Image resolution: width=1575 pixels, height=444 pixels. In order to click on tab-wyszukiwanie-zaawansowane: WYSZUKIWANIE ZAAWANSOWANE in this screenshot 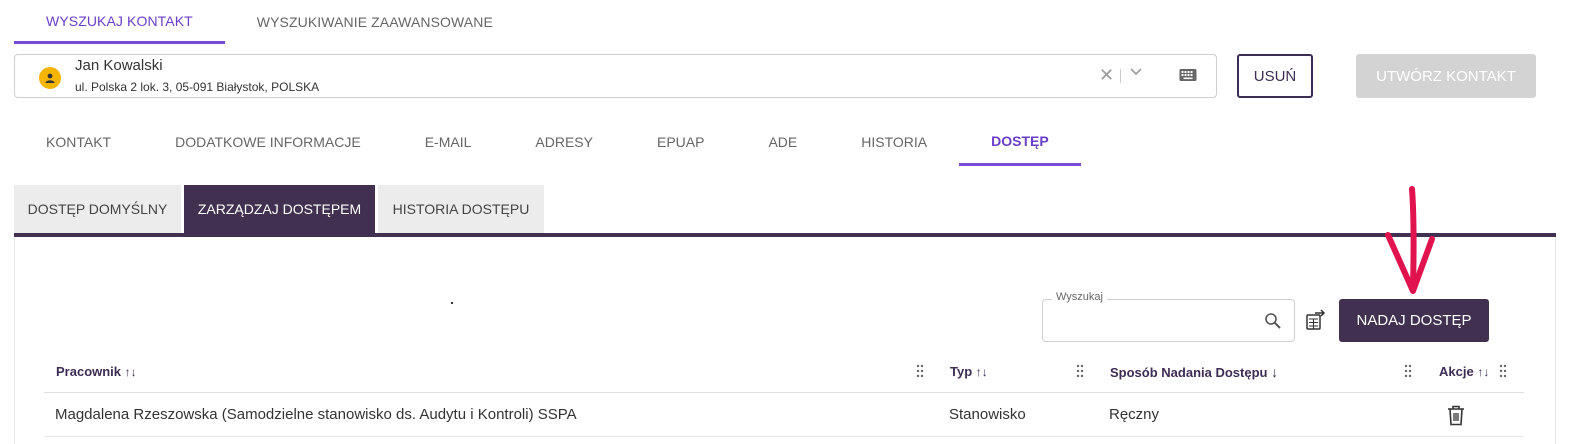, I will do `click(375, 22)`.